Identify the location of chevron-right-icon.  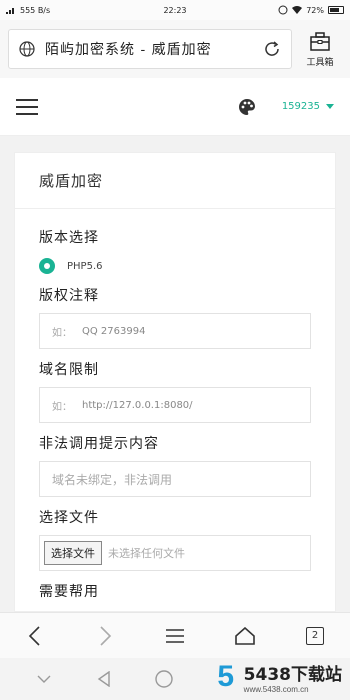
(106, 635).